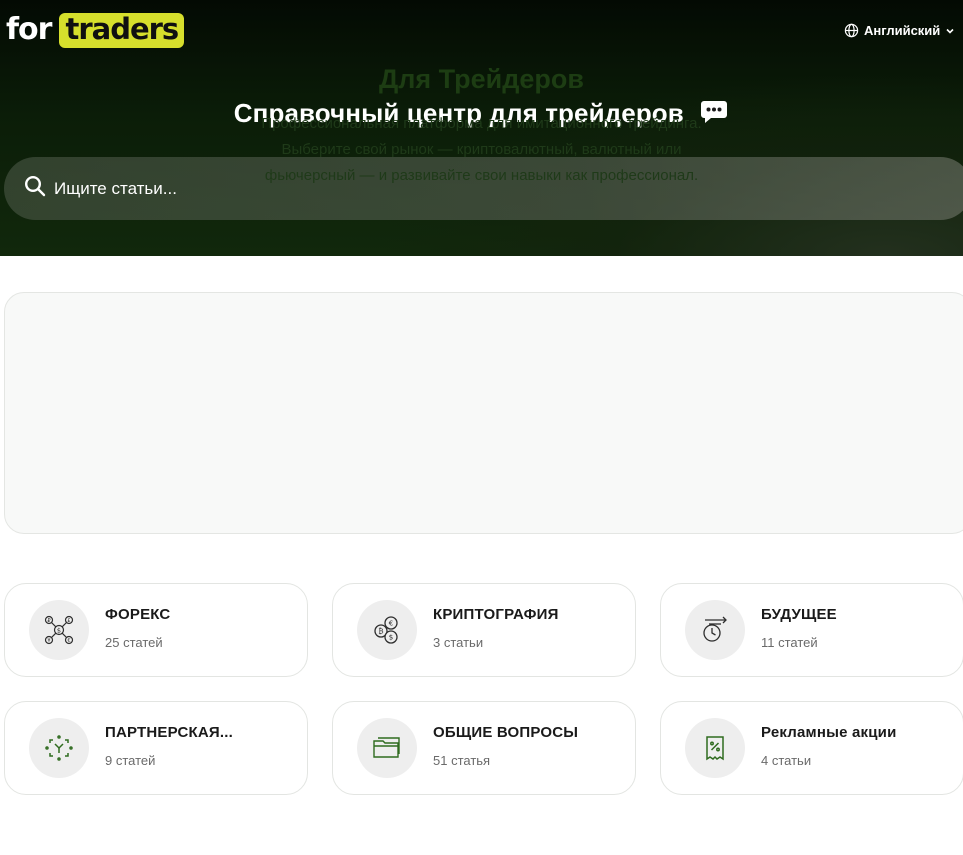  I want to click on category-count: 51 статья, so click(462, 760).